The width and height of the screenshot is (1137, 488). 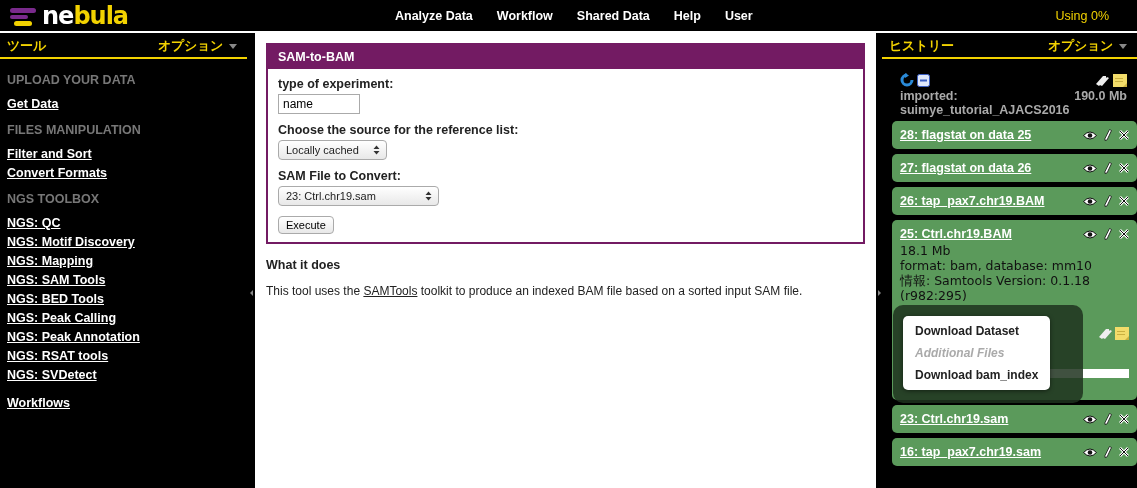 I want to click on text-field: name, so click(x=319, y=104).